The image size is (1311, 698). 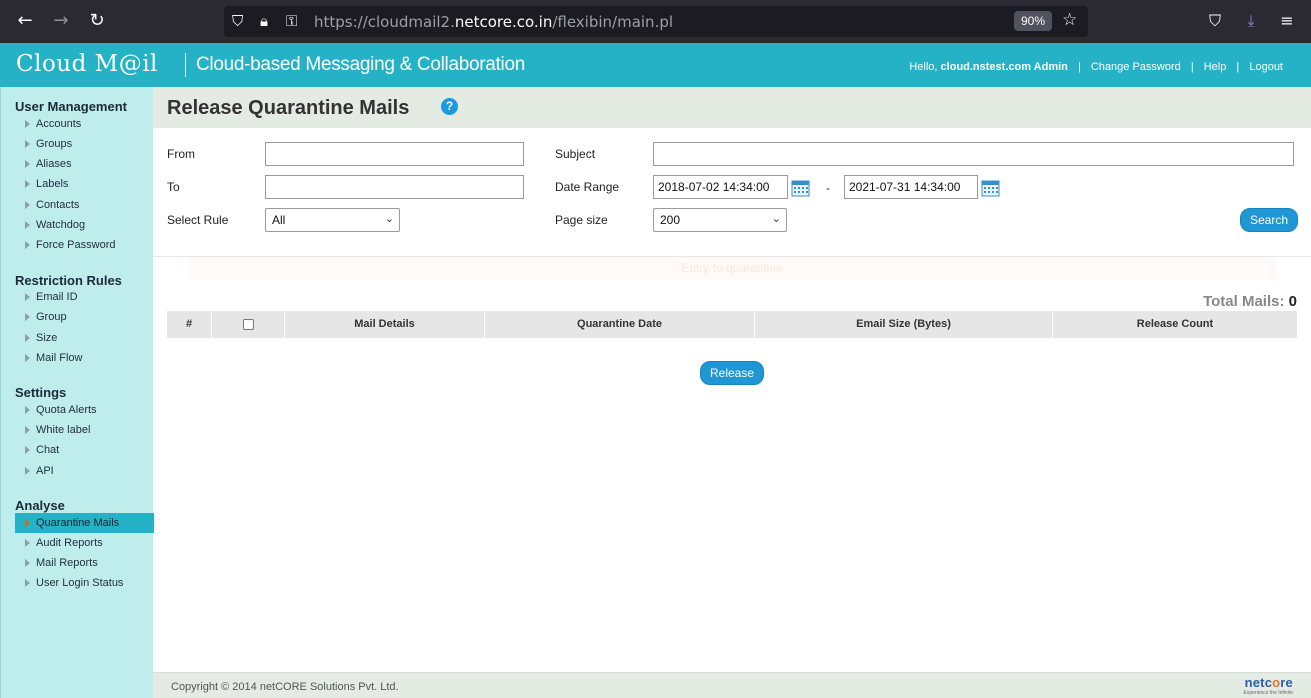 I want to click on select-all-checkbox, so click(x=248, y=324).